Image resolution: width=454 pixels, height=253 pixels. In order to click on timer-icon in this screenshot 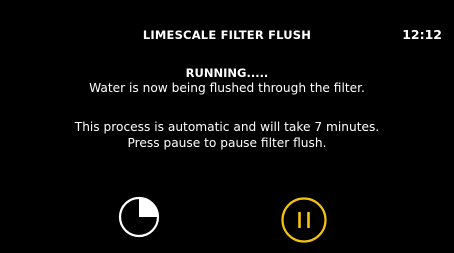, I will do `click(139, 217)`.